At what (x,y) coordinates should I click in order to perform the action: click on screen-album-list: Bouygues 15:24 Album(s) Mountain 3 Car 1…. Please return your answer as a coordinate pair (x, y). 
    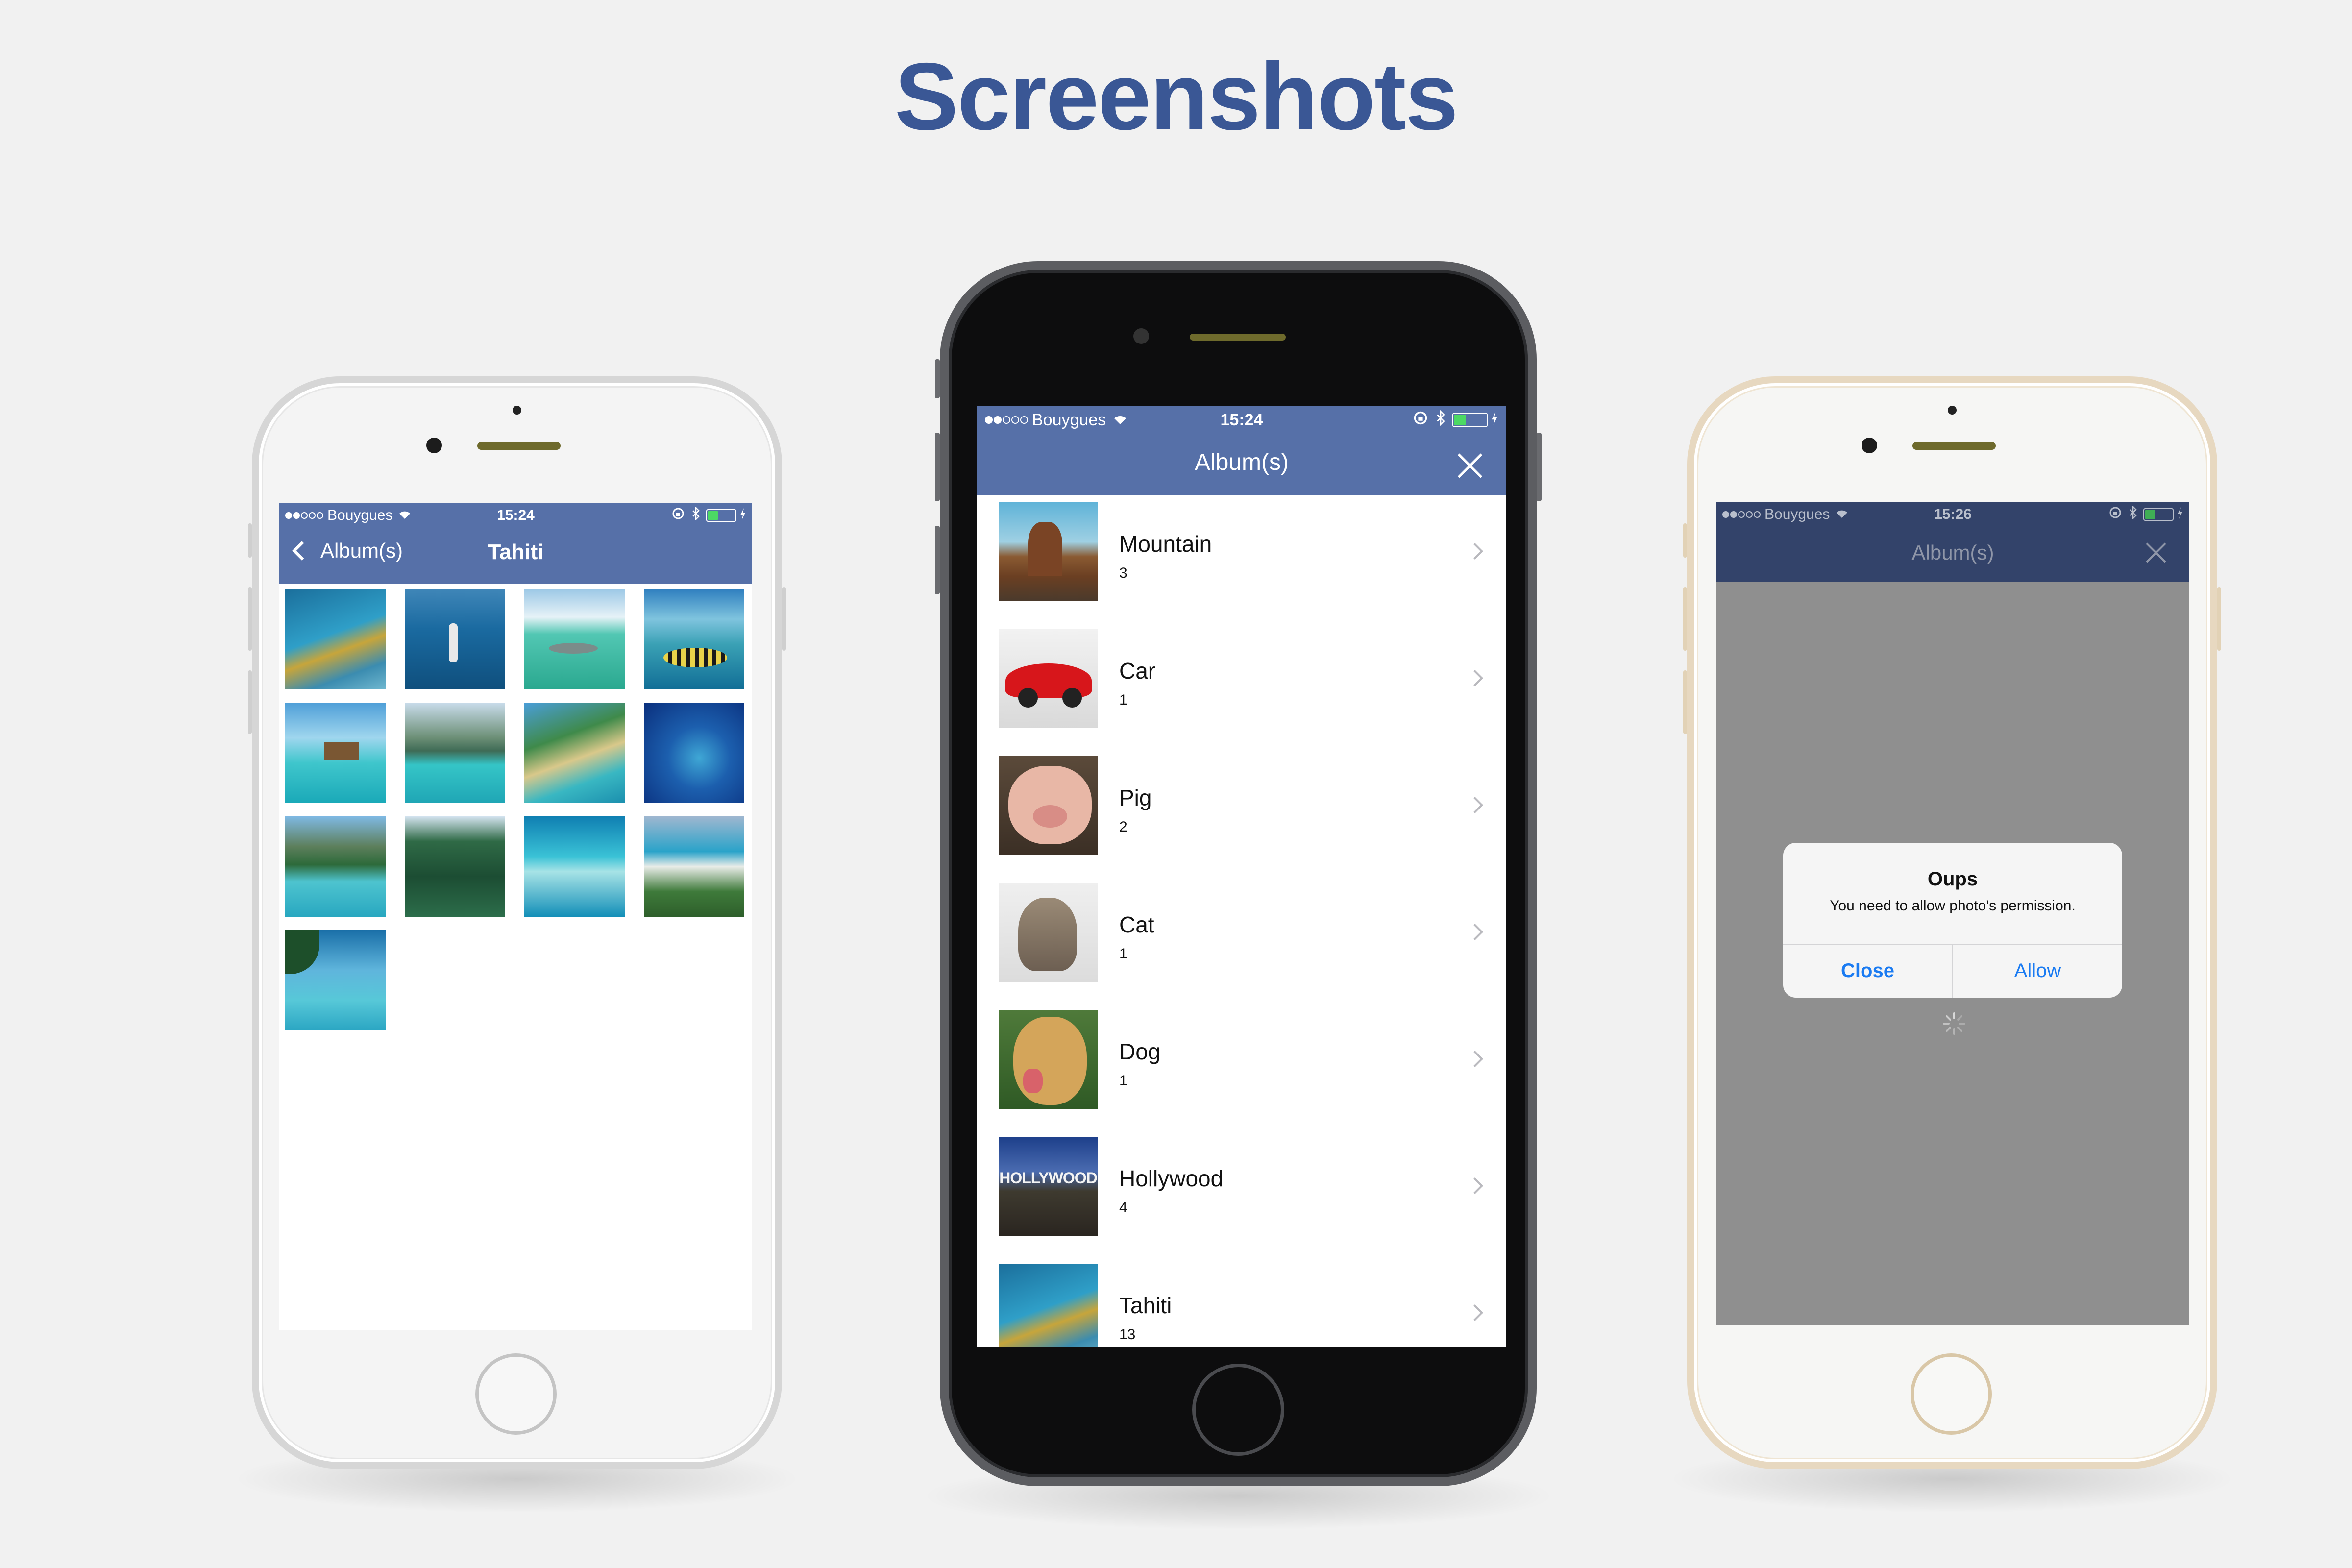
    Looking at the image, I should click on (1241, 876).